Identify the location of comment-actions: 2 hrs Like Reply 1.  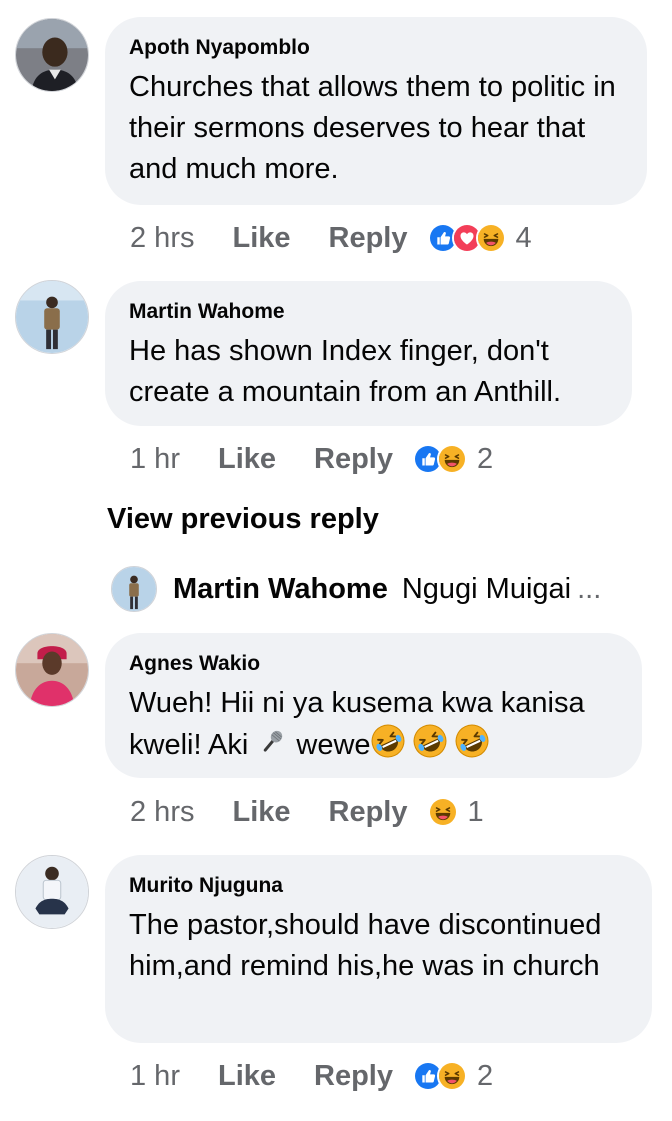
(307, 812).